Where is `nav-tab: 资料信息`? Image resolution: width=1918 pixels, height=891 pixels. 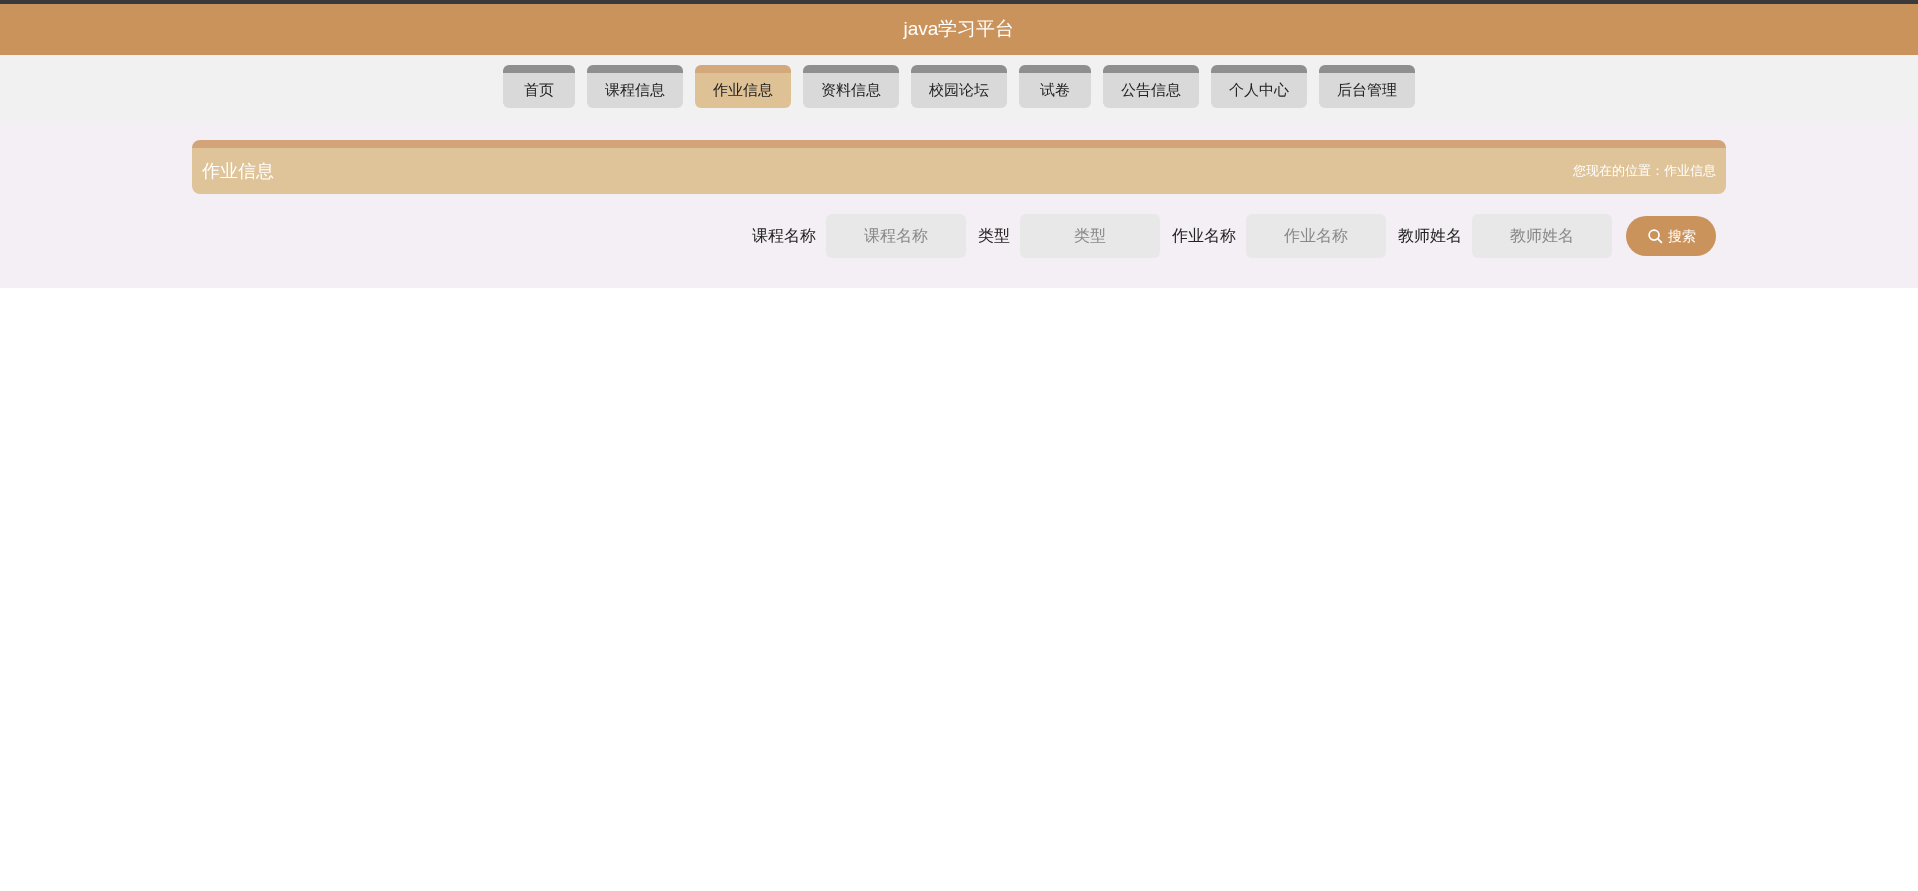
nav-tab: 资料信息 is located at coordinates (851, 86).